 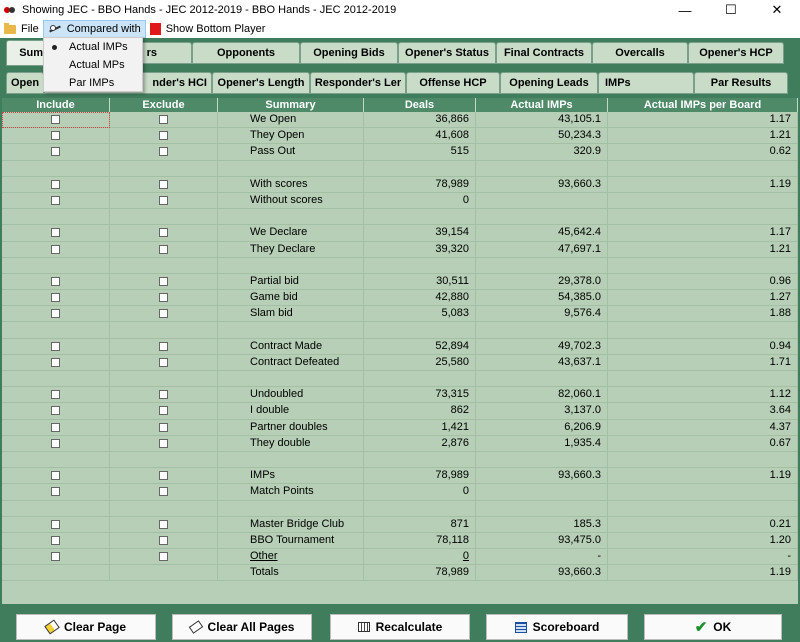 What do you see at coordinates (557, 627) in the screenshot?
I see `scoreboard-button: Scoreboard` at bounding box center [557, 627].